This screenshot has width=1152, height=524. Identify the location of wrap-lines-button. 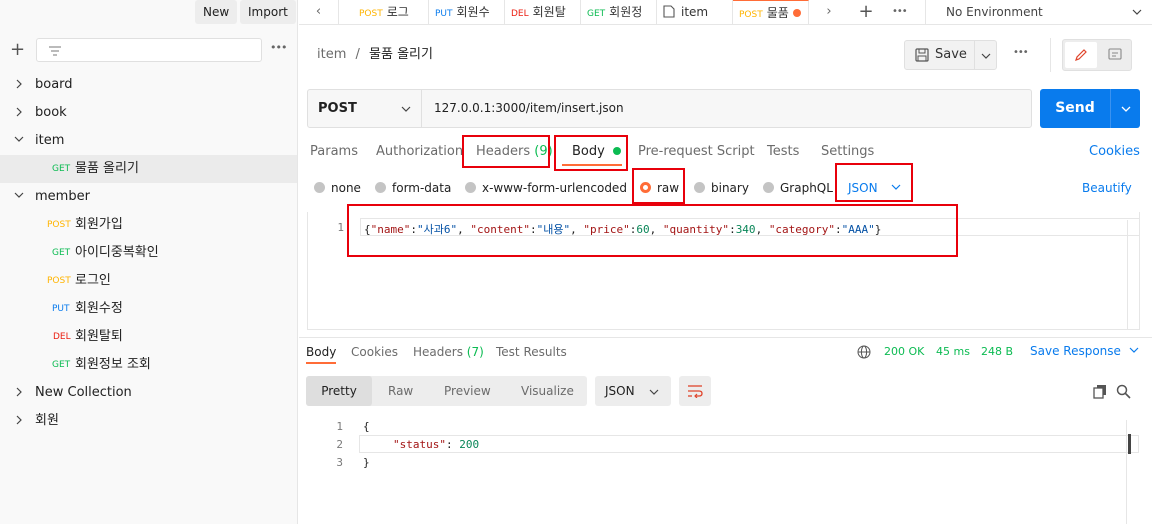
(695, 391).